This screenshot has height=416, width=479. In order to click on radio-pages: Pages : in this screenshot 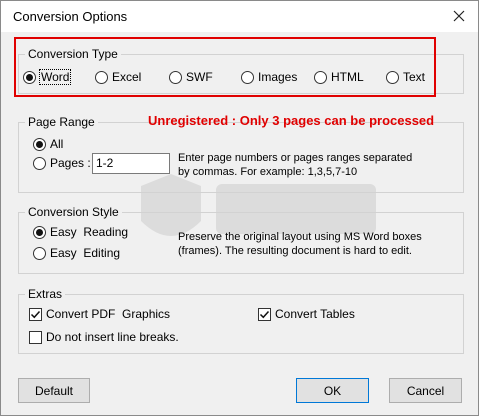, I will do `click(62, 163)`.